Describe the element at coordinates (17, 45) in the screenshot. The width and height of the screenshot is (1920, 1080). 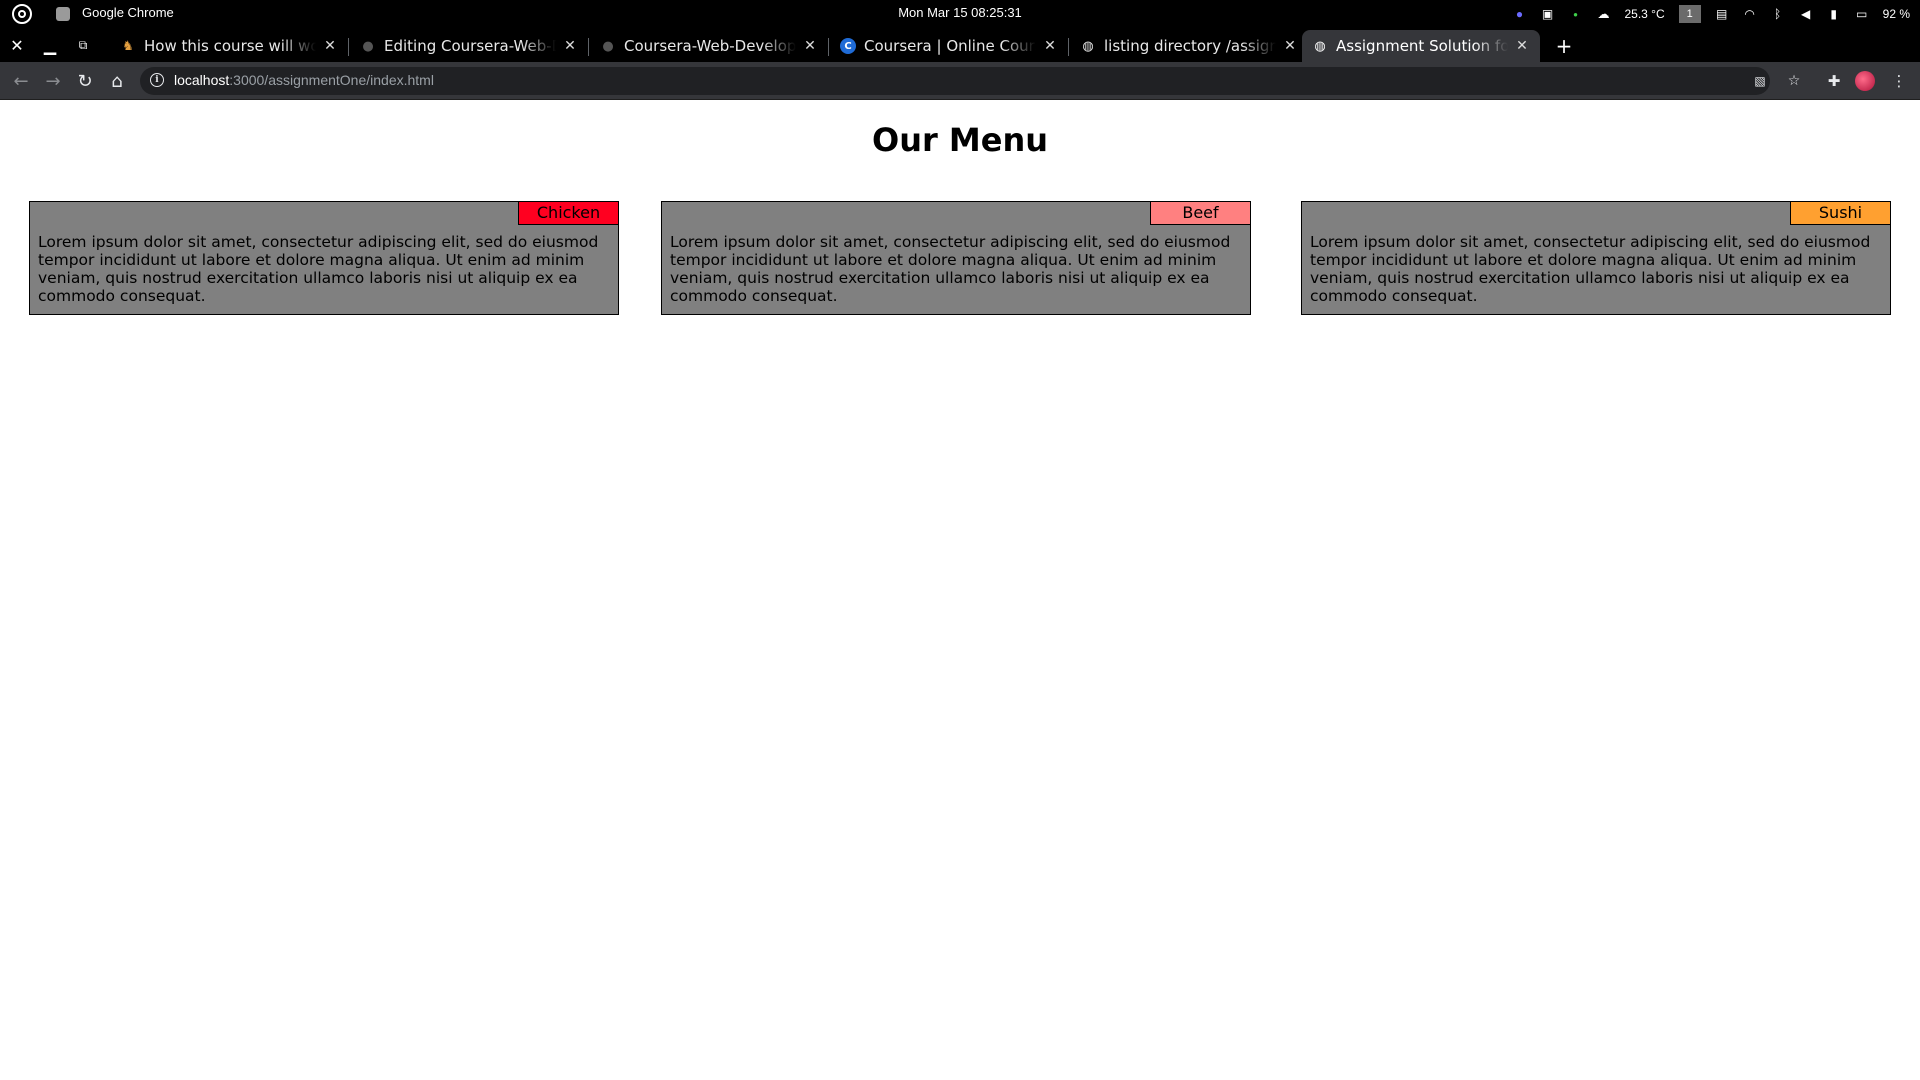
I see `window-close-icon: ✕` at that location.